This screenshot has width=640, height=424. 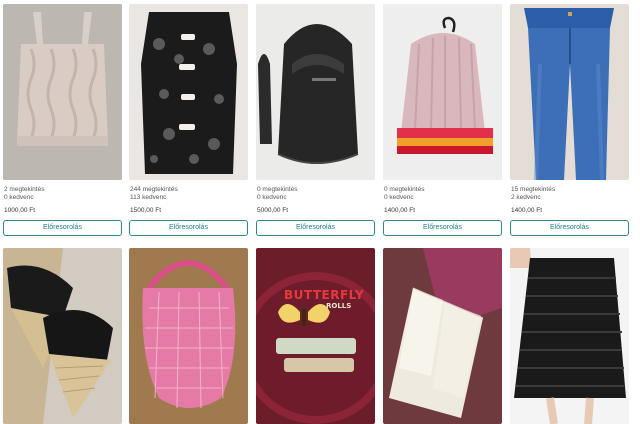 I want to click on listing-image-crochet-bag, so click(x=188, y=336).